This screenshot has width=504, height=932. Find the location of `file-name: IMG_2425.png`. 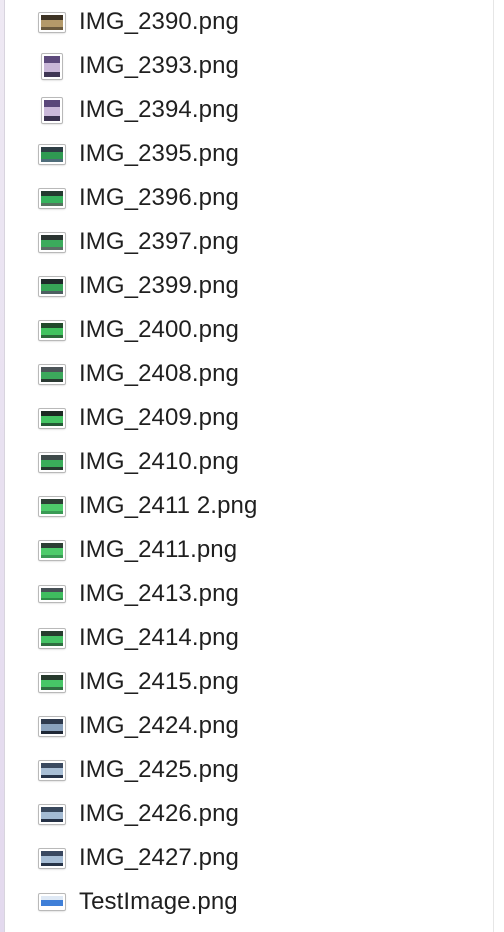

file-name: IMG_2425.png is located at coordinates (159, 769).